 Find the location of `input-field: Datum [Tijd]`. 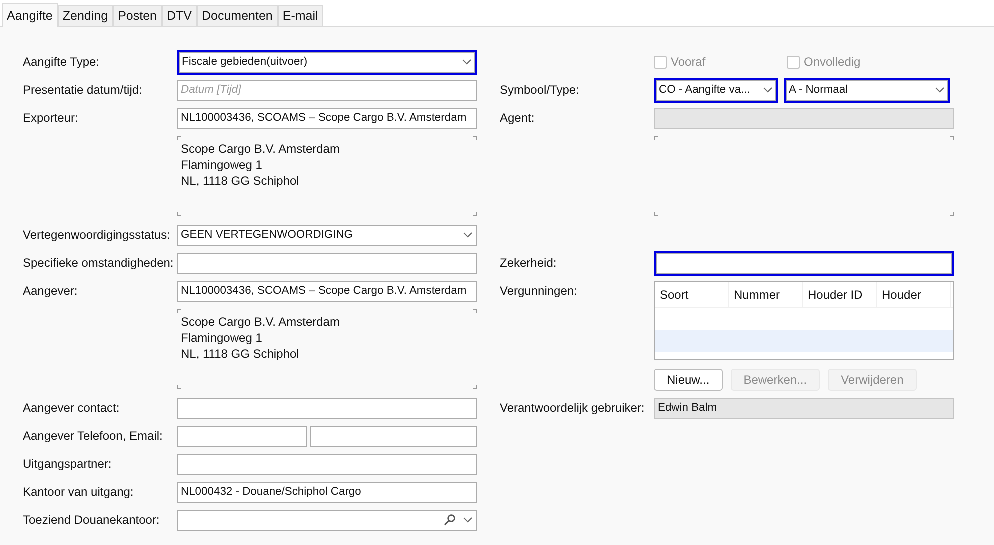

input-field: Datum [Tijd] is located at coordinates (327, 90).